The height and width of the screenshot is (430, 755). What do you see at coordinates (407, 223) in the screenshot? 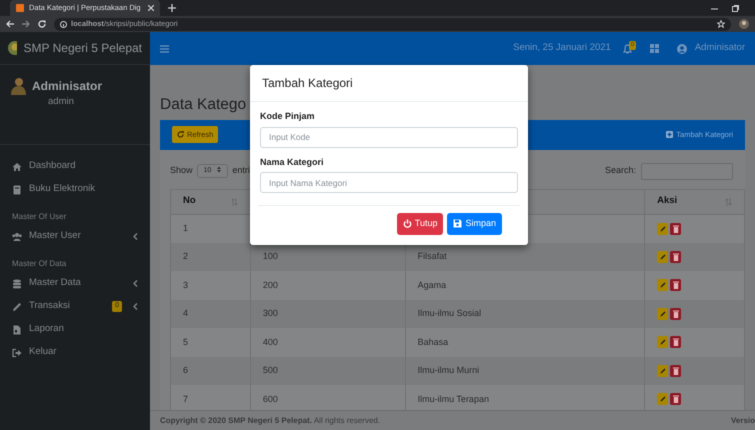
I see `power-icon` at bounding box center [407, 223].